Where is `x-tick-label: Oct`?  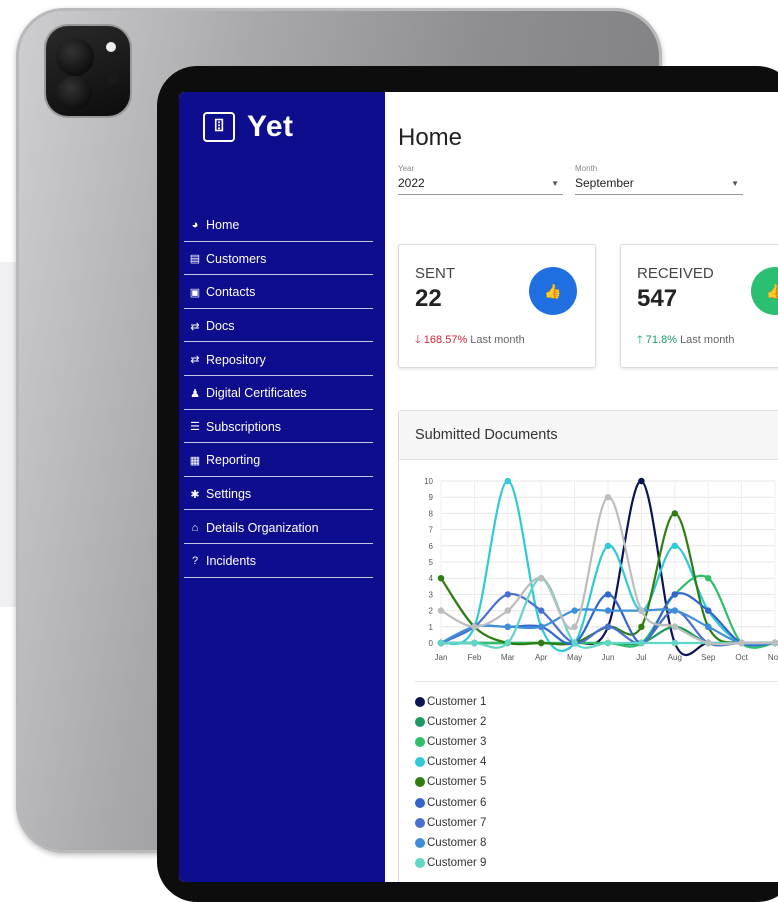 x-tick-label: Oct is located at coordinates (741, 657).